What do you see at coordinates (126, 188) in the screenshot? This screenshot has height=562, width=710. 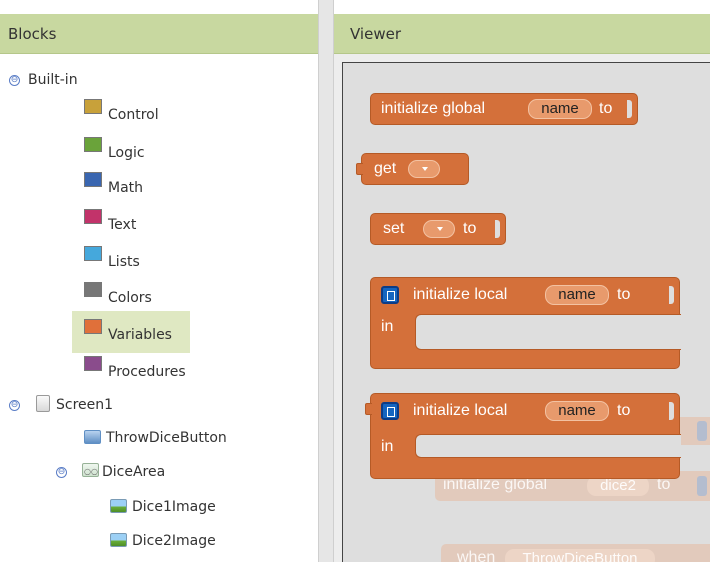 I see `drawer-item-label: Math` at bounding box center [126, 188].